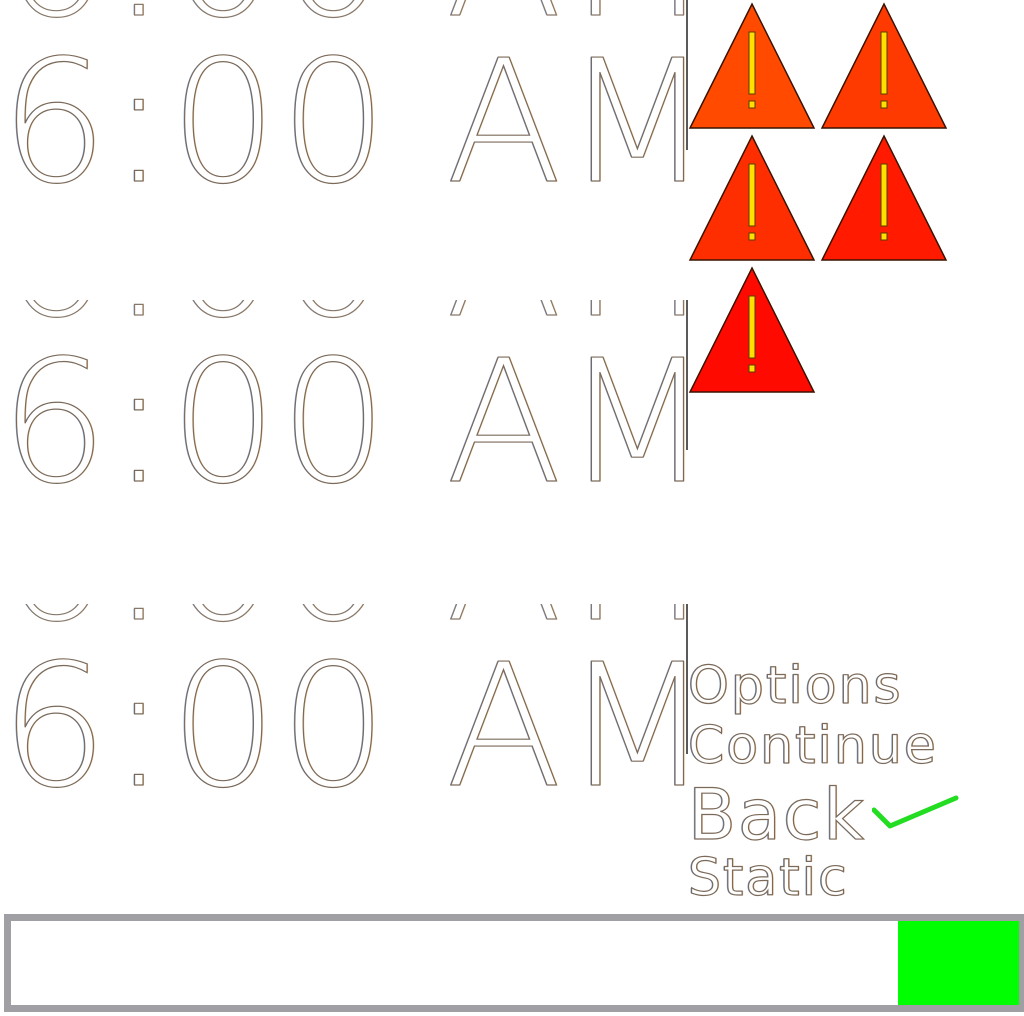 This screenshot has width=1024, height=1016. Describe the element at coordinates (776, 815) in the screenshot. I see `menu-item-back-label: Back` at that location.